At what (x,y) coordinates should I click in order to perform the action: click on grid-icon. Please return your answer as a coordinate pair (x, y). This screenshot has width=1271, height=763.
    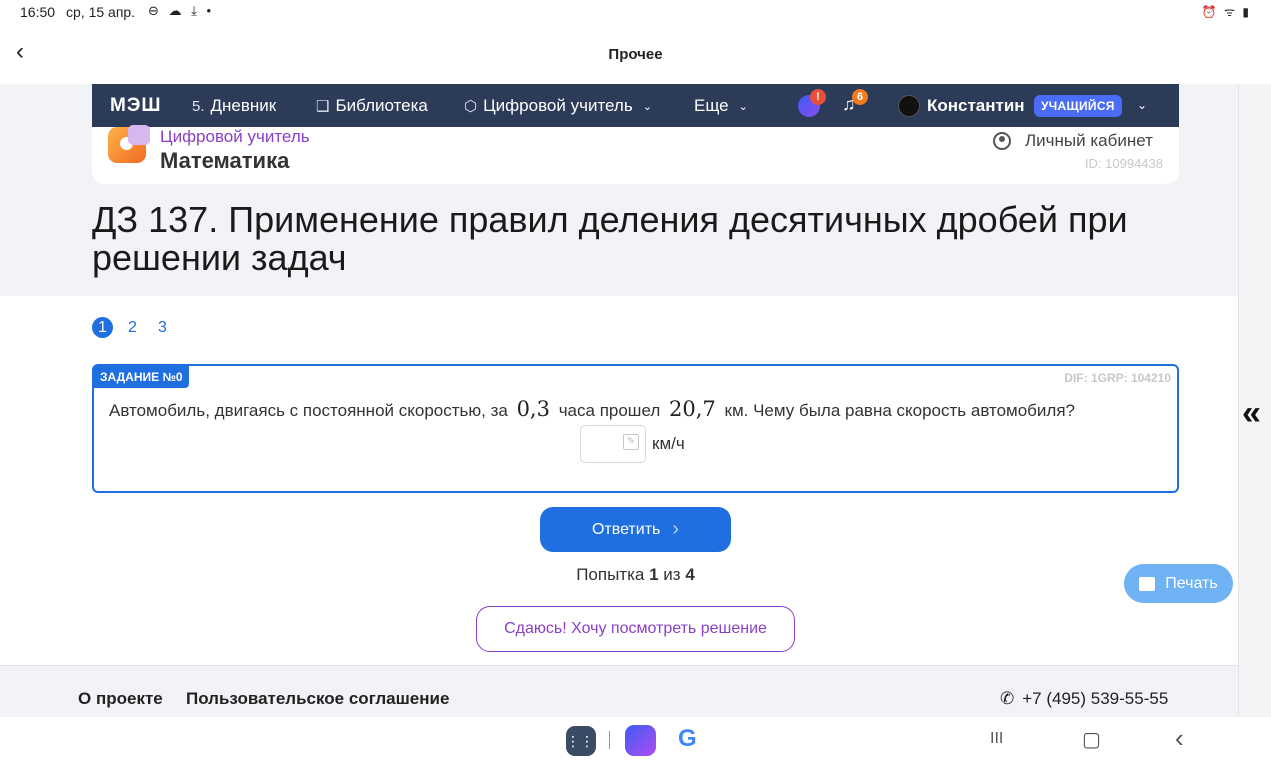
    Looking at the image, I should click on (139, 135).